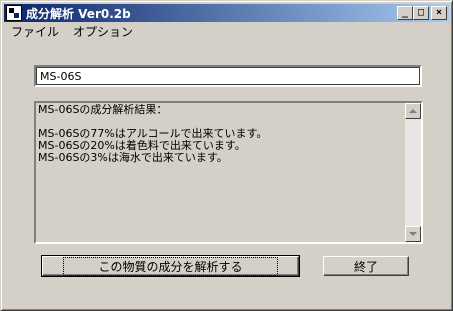 This screenshot has height=311, width=453. I want to click on menu-file: ファイル, so click(35, 31).